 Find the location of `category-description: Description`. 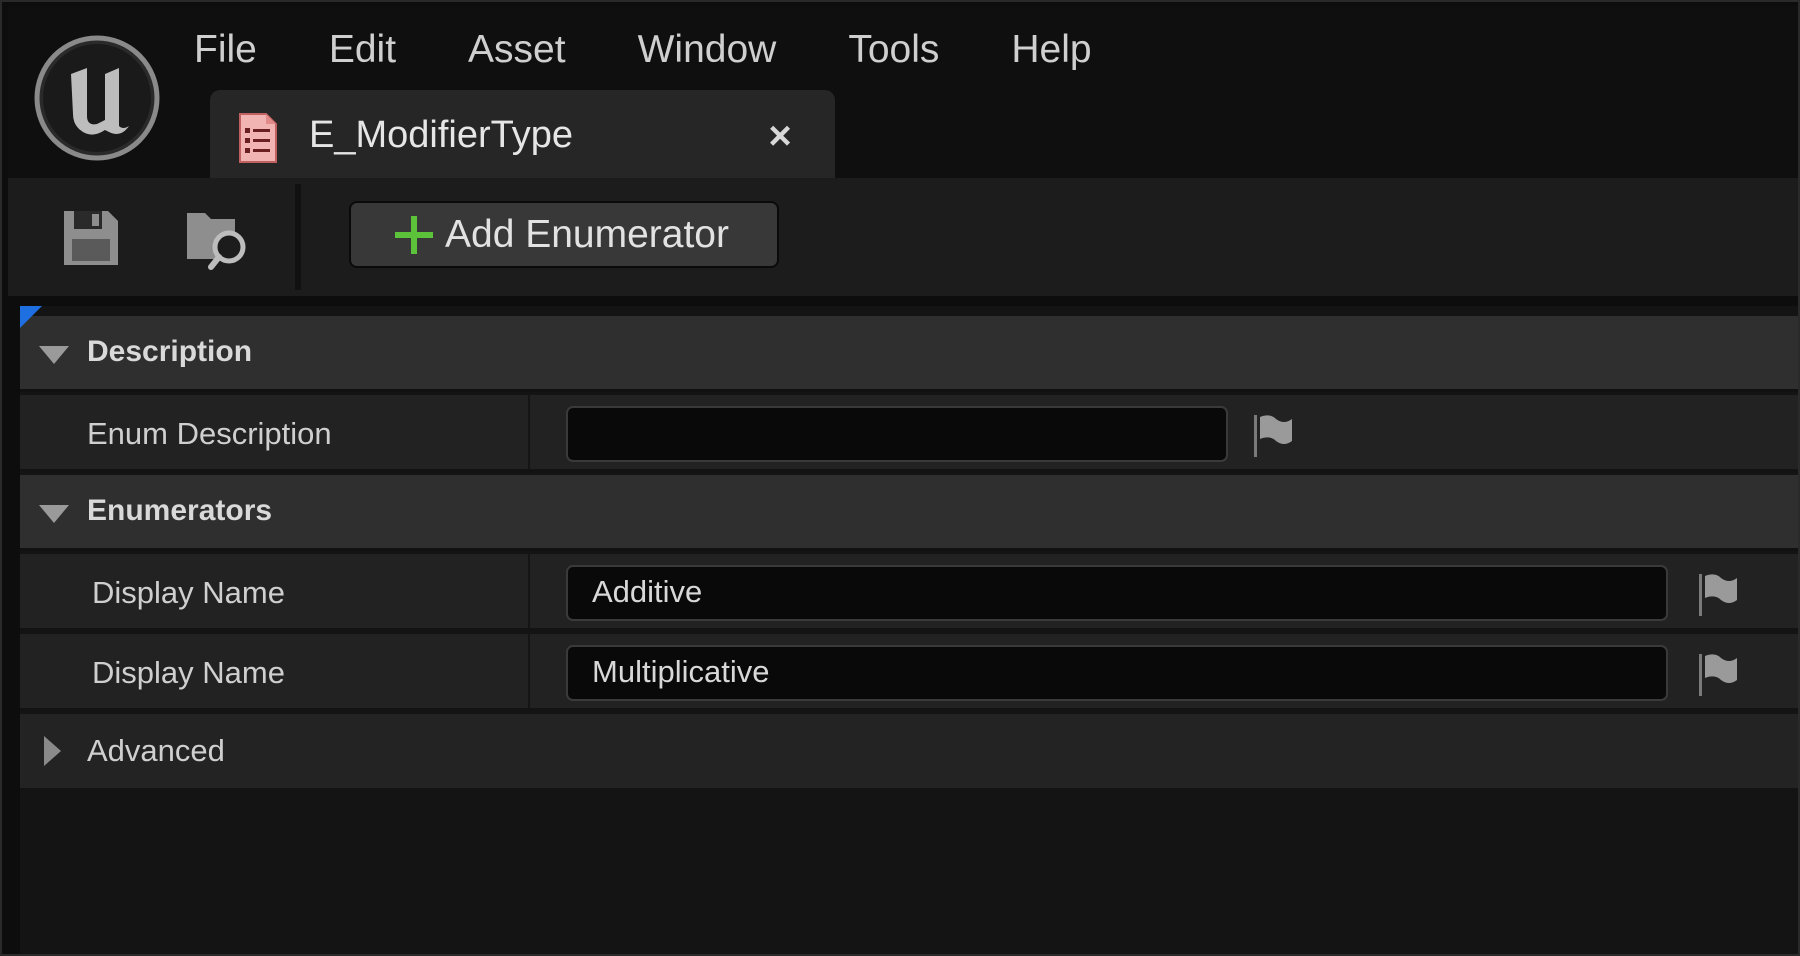

category-description: Description is located at coordinates (910, 354).